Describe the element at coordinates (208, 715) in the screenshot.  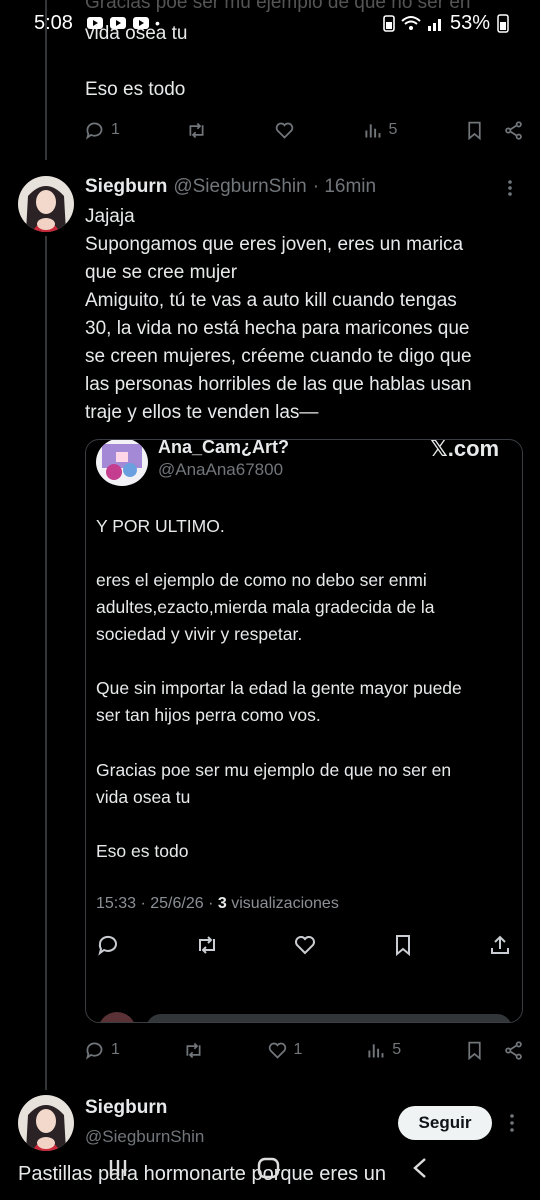
I see `quoted-line: ser tan hijos perra como vos.` at that location.